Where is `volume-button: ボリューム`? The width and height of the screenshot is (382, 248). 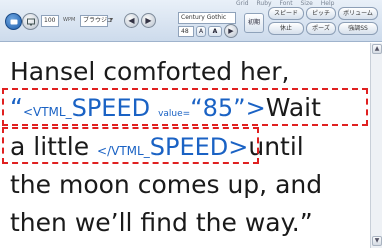 volume-button: ボリューム is located at coordinates (358, 13).